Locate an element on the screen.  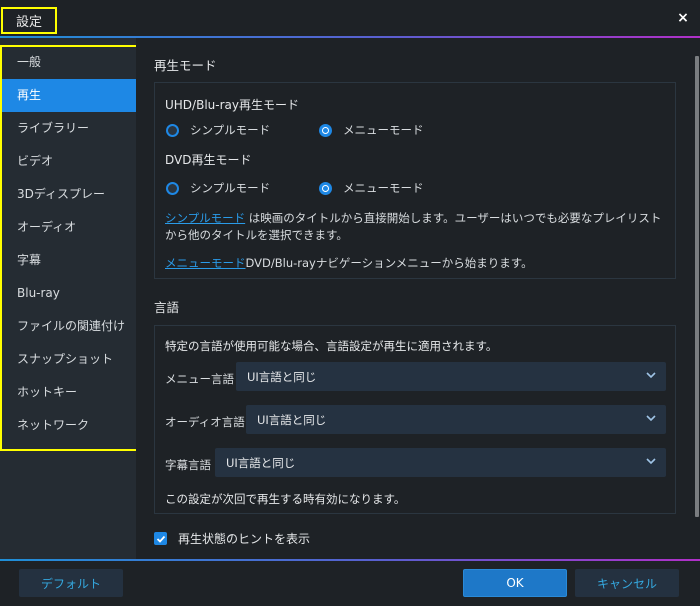
menu-mode-description: メニューモードDVD/Blu-rayナビゲーションメニューから始まります。 is located at coordinates (415, 263).